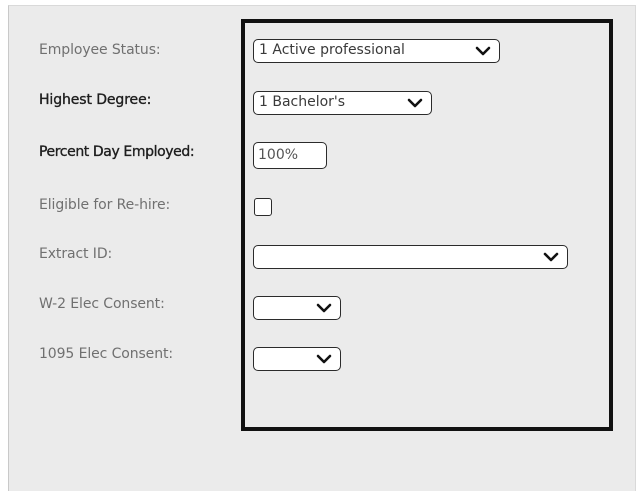 This screenshot has width=638, height=491. I want to click on eligible-rehire-checkbox, so click(263, 207).